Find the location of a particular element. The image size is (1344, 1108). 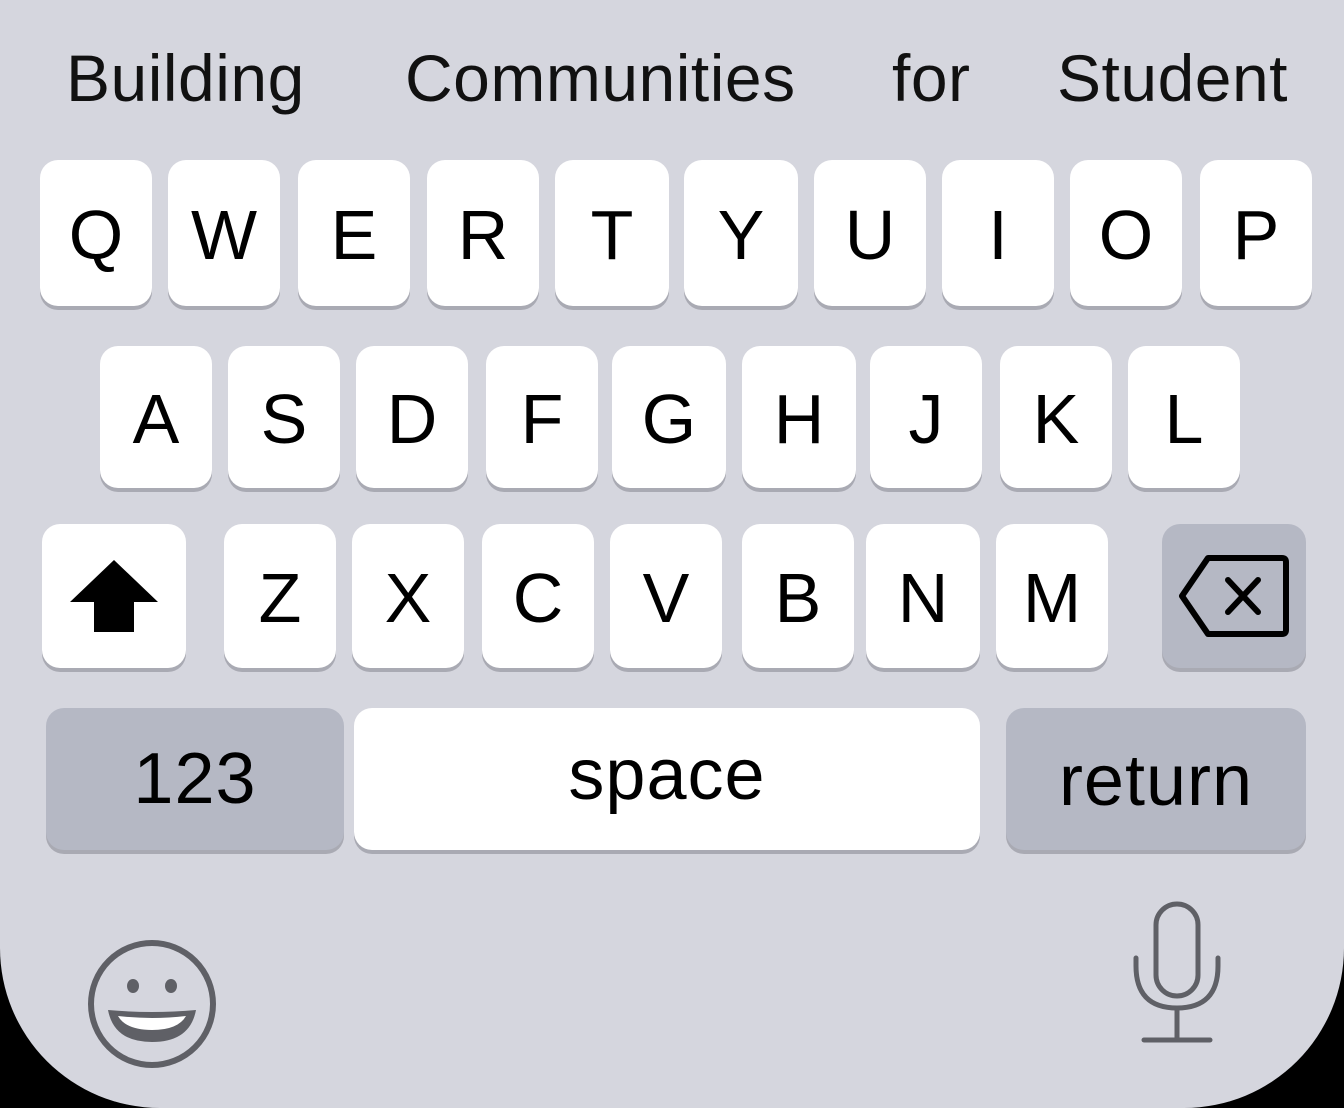

suggestion-1: Building is located at coordinates (185, 78).